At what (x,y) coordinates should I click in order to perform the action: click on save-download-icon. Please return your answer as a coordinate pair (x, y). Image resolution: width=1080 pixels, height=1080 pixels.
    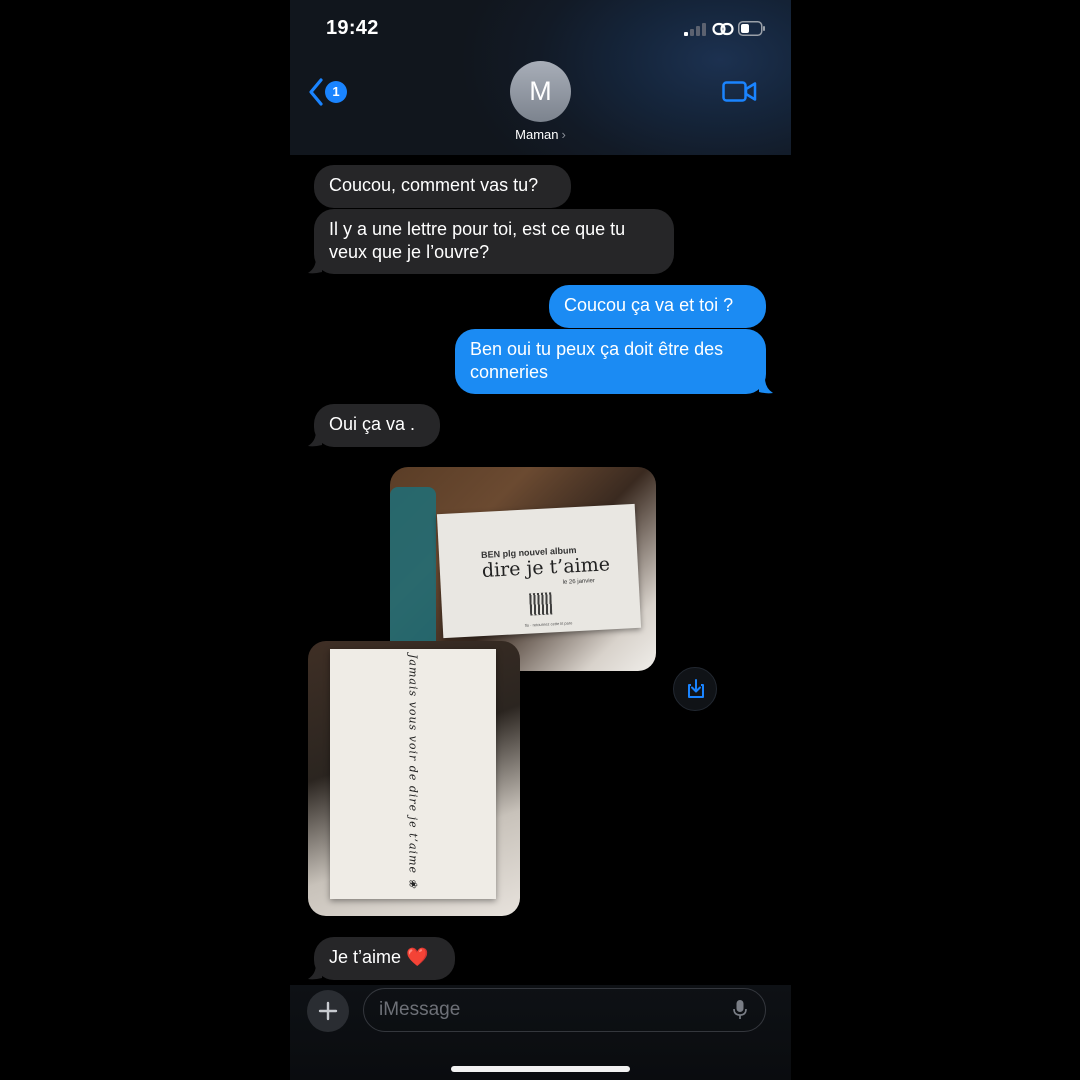
    Looking at the image, I should click on (696, 688).